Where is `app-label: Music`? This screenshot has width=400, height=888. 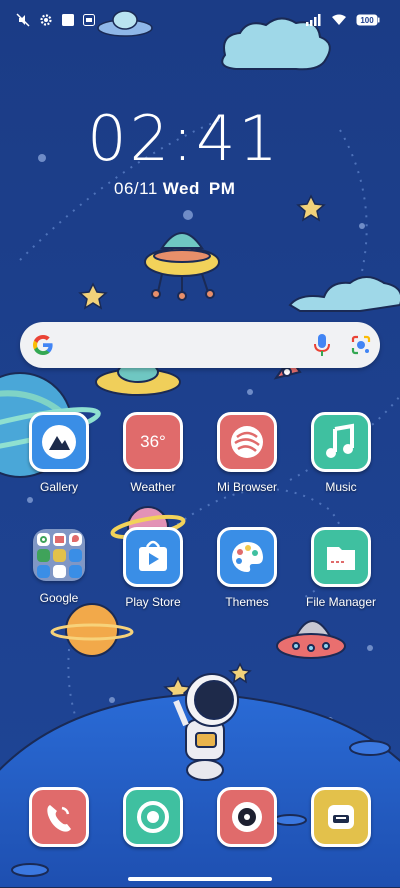
app-label: Music is located at coordinates (341, 487).